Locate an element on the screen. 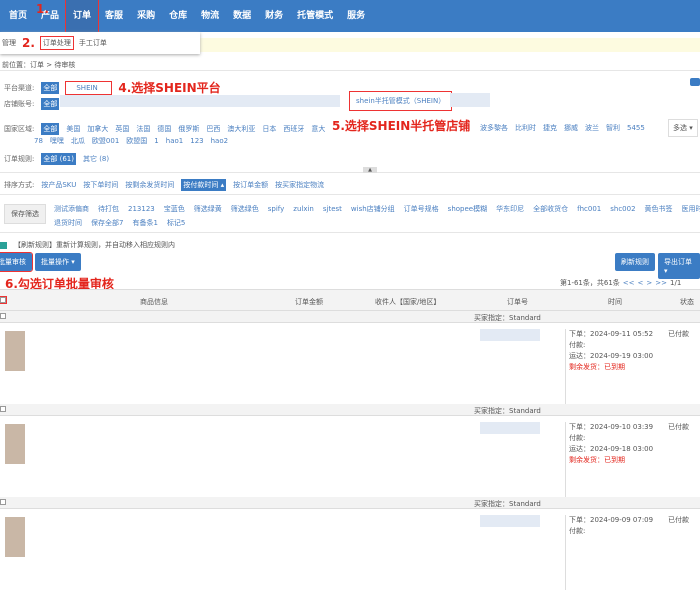 Image resolution: width=700 pixels, height=590 pixels. collapse-button: ▲ is located at coordinates (370, 170).